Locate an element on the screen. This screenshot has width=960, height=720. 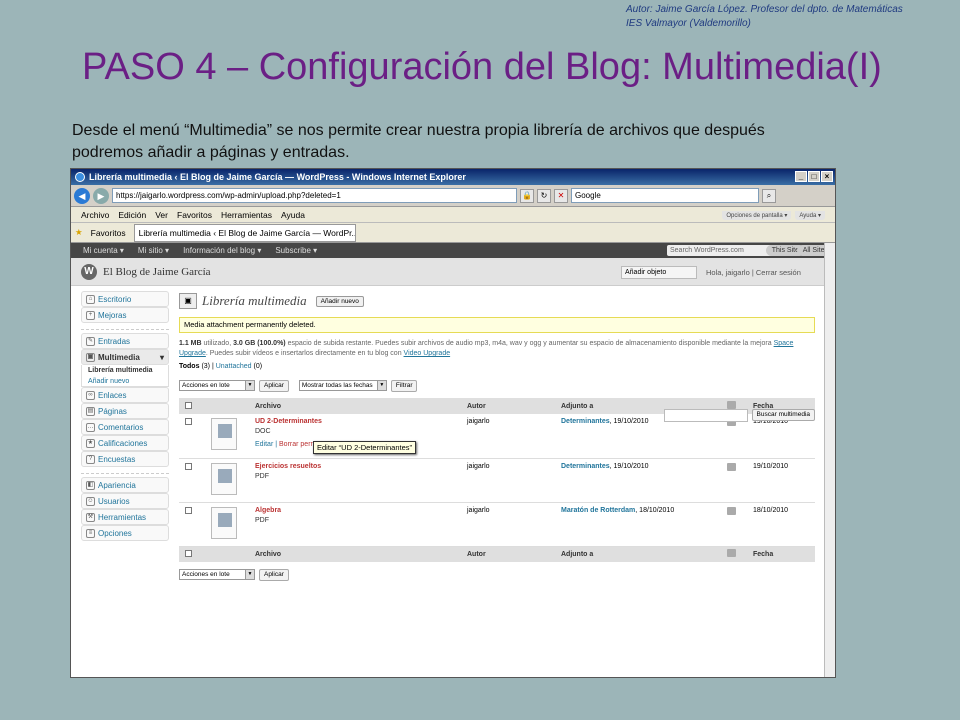
menu-encuestas: ? Encuestas is located at coordinates (125, 459).